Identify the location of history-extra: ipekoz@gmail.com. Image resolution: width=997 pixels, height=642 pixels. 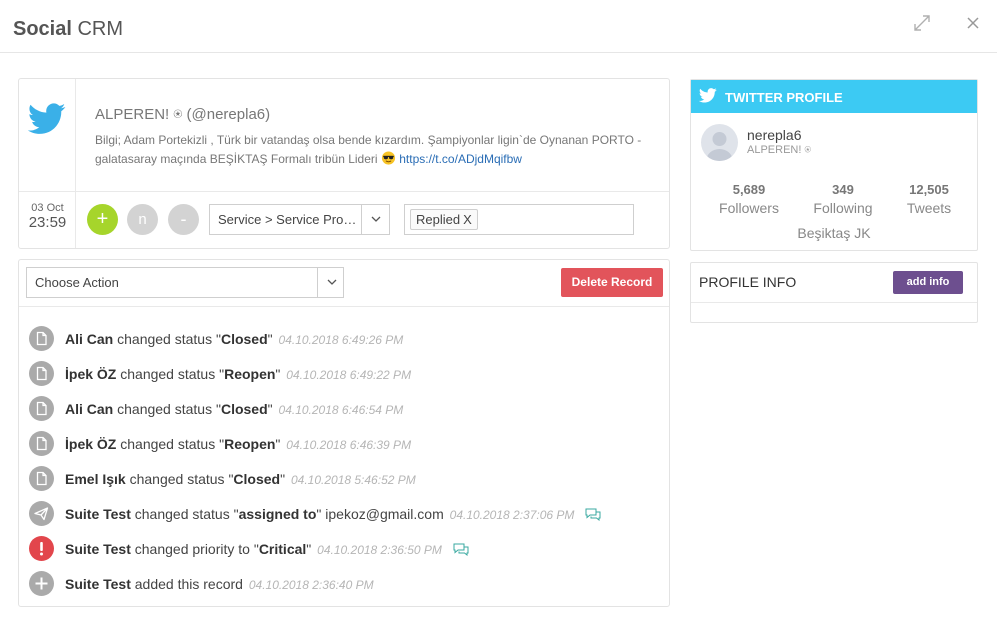
(382, 514).